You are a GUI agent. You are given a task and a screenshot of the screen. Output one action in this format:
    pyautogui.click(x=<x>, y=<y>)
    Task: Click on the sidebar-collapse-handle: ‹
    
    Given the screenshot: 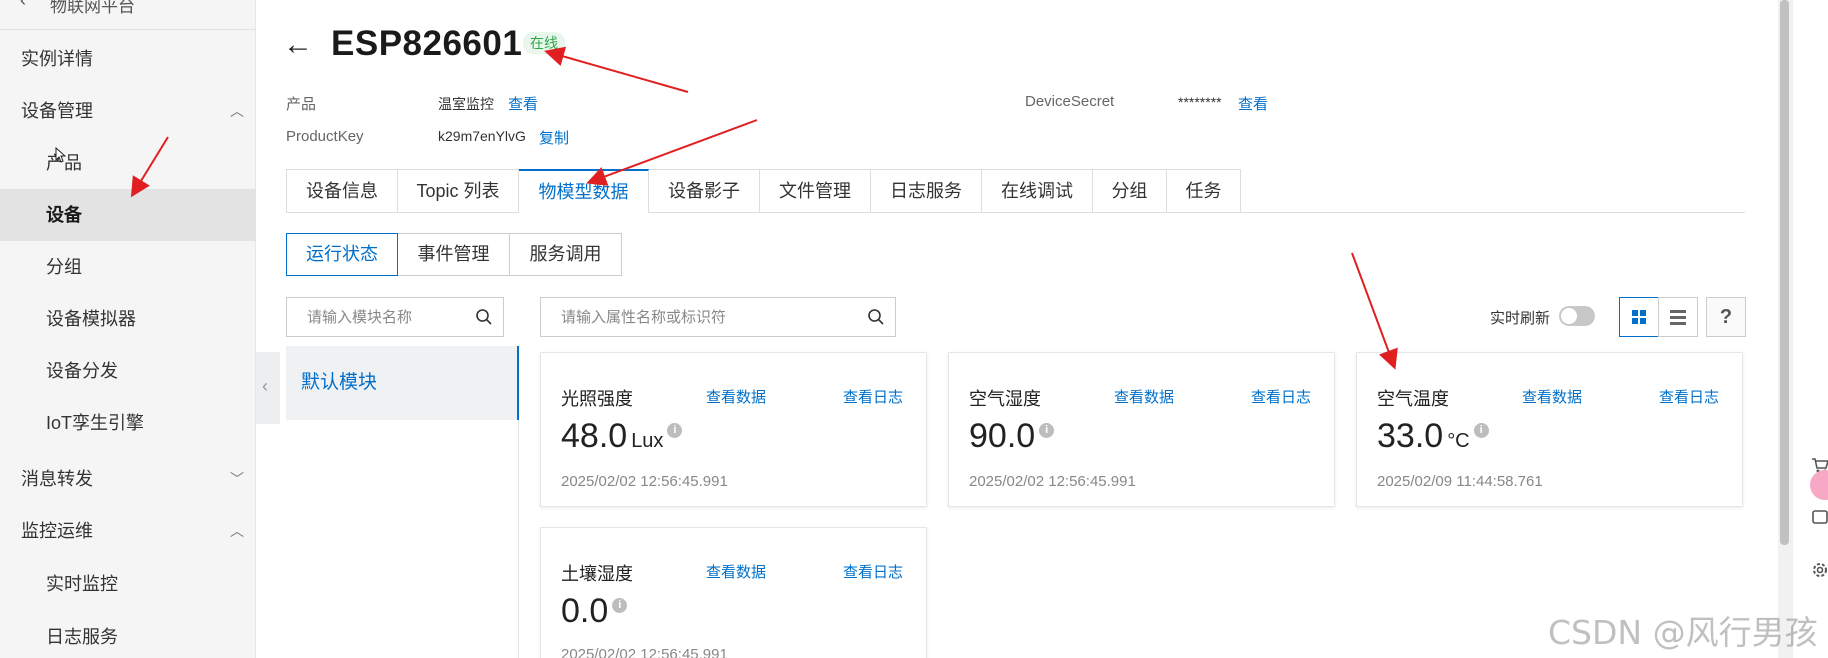 What is the action you would take?
    pyautogui.click(x=268, y=388)
    